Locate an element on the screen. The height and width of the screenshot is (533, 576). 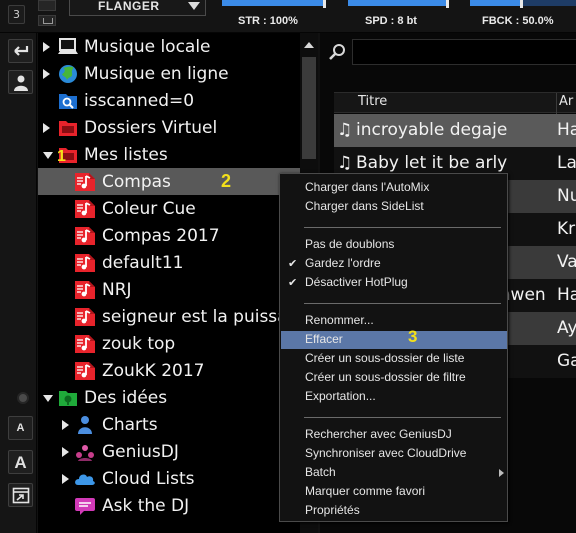
tree-item: Ask the DJ is located at coordinates (169, 505).